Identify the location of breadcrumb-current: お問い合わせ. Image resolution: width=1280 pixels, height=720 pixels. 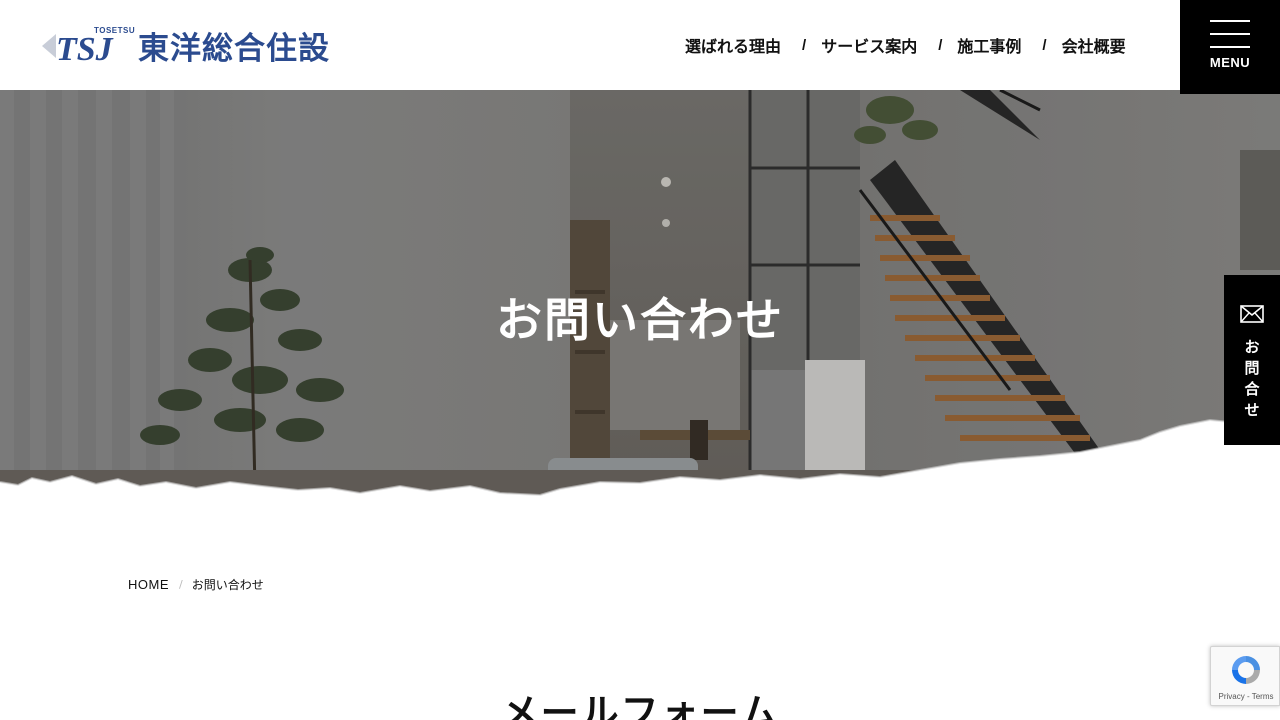
(227, 585).